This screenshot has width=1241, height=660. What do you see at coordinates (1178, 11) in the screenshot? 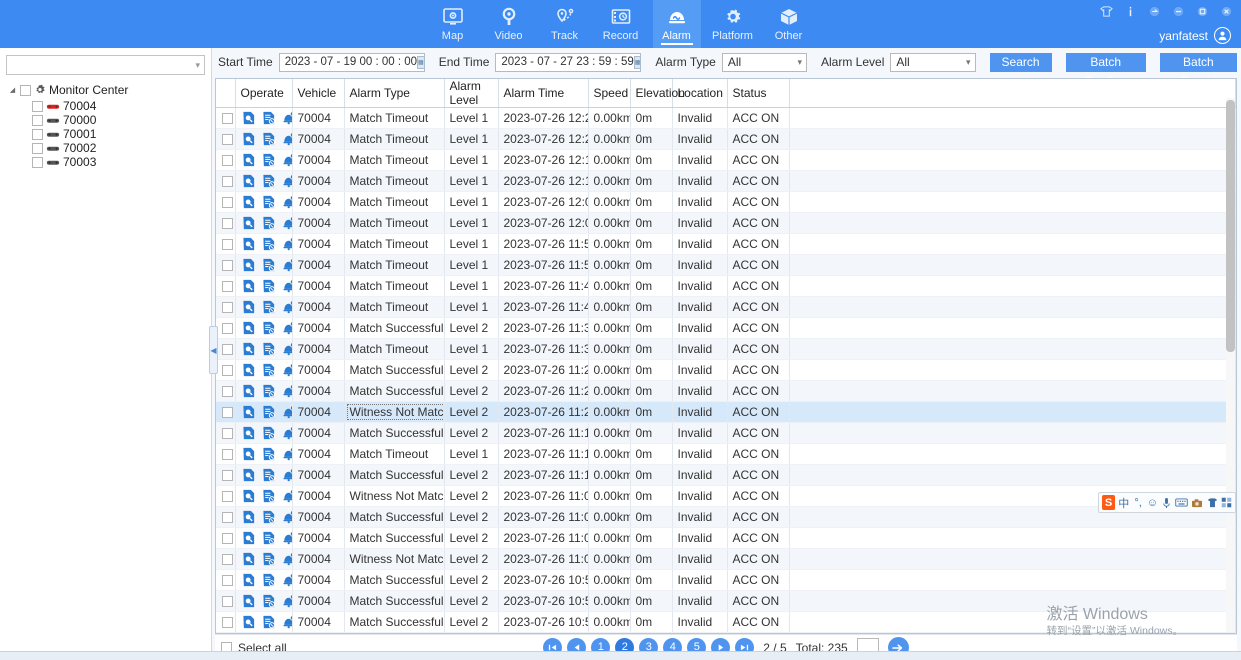
I see `minimize-icon` at bounding box center [1178, 11].